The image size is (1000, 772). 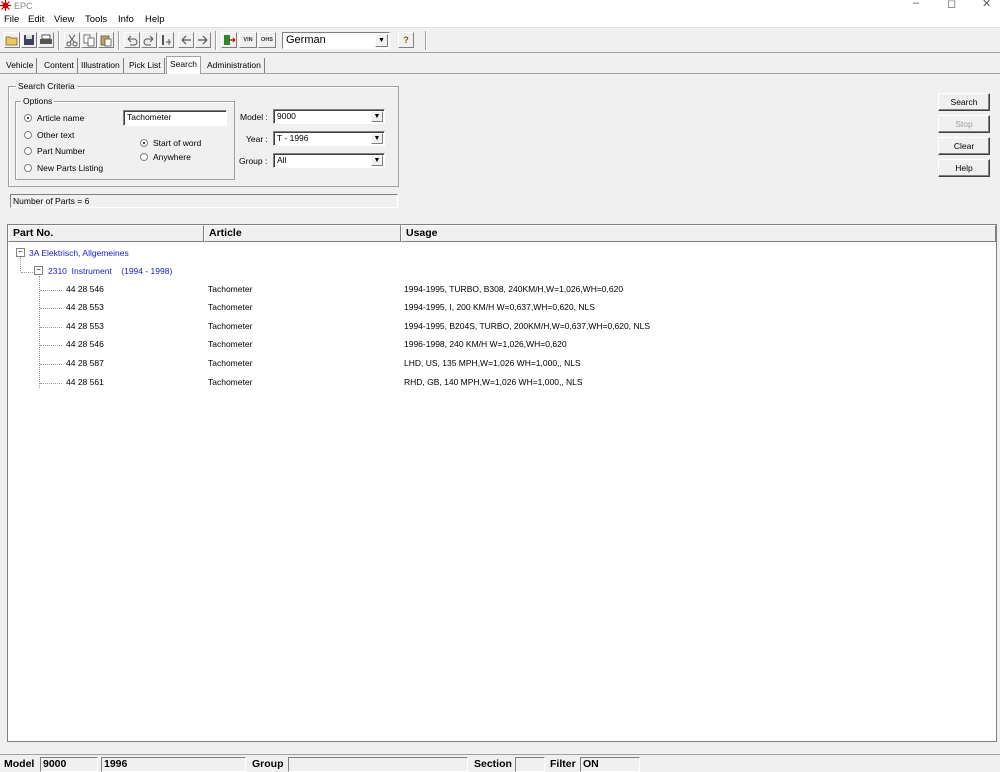 I want to click on status-year-value: 1996, so click(x=173, y=764).